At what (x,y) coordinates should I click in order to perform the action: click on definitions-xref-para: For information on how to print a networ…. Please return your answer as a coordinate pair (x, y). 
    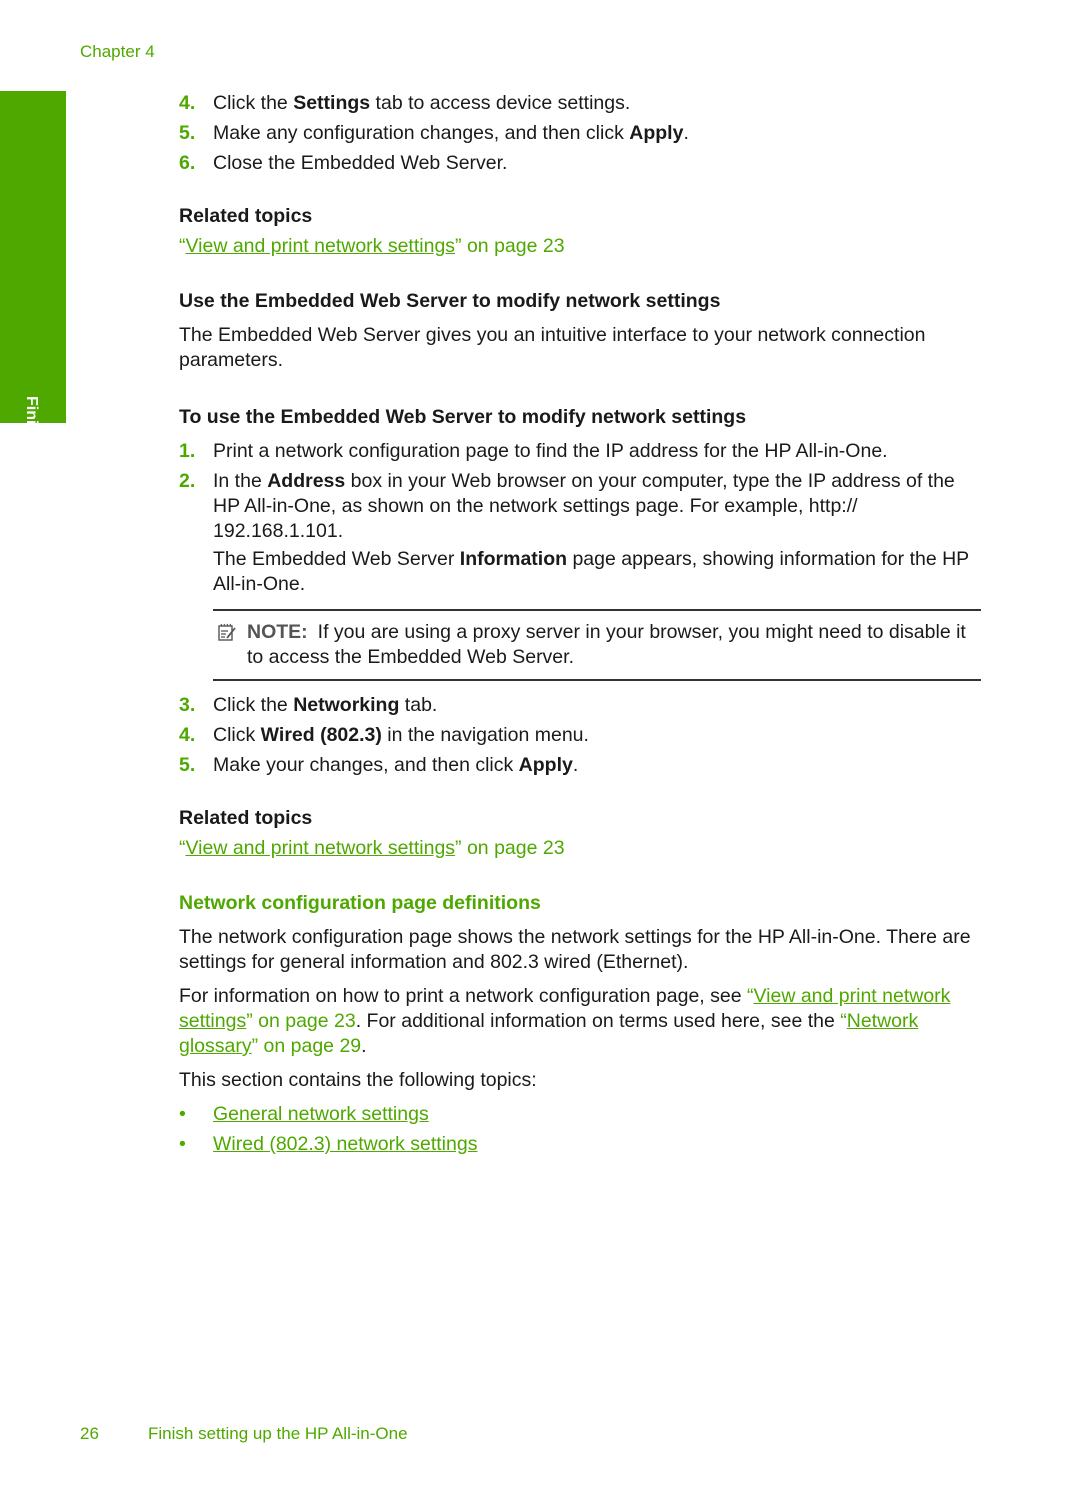
    Looking at the image, I should click on (580, 1021).